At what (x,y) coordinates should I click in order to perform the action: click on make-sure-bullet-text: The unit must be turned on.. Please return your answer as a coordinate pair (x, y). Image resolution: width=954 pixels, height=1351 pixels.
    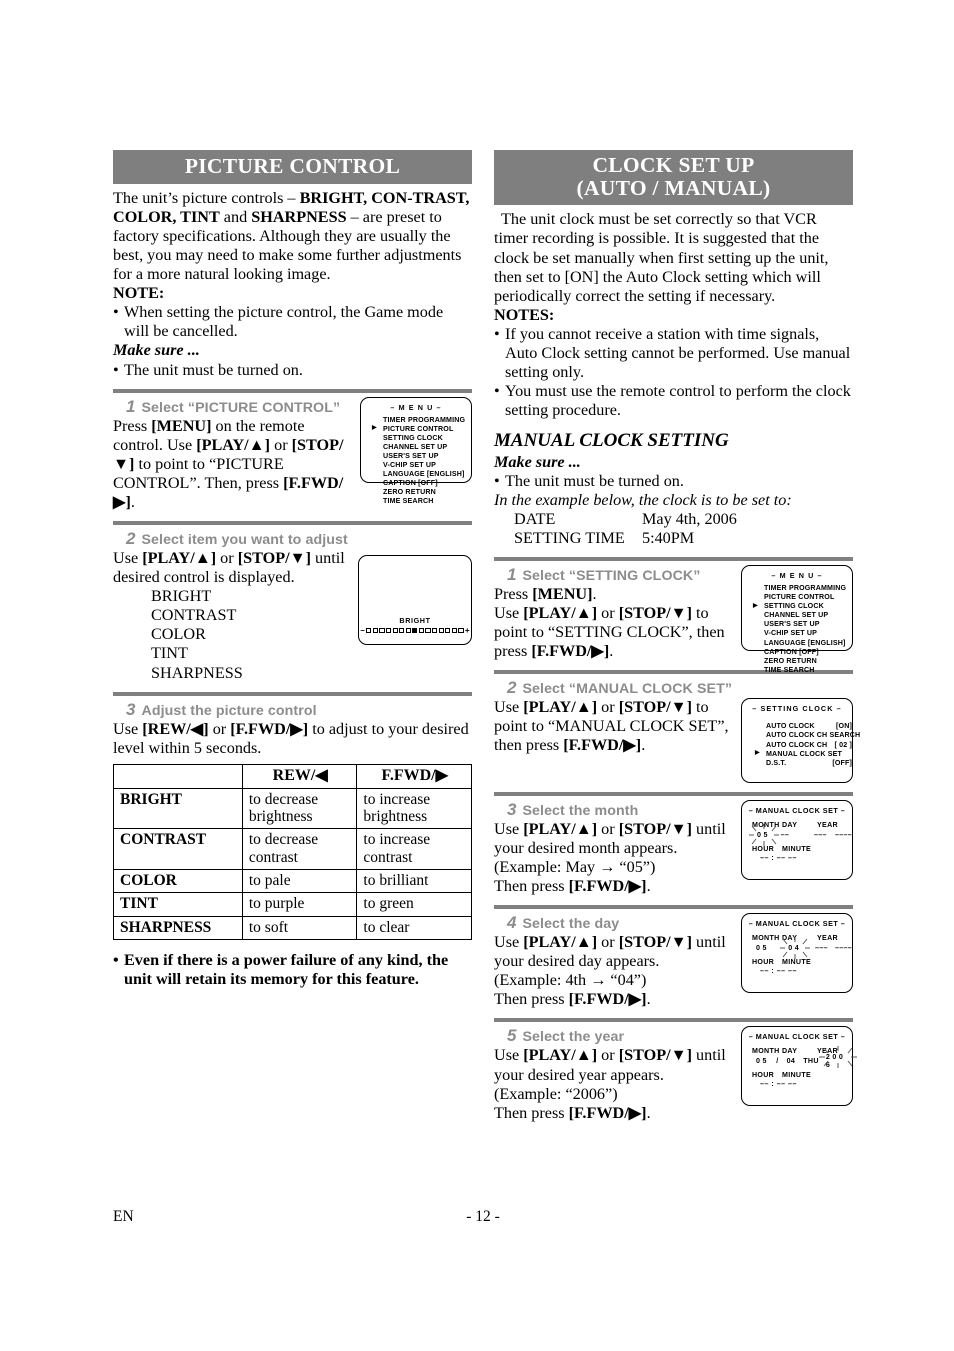
    Looking at the image, I should click on (594, 480).